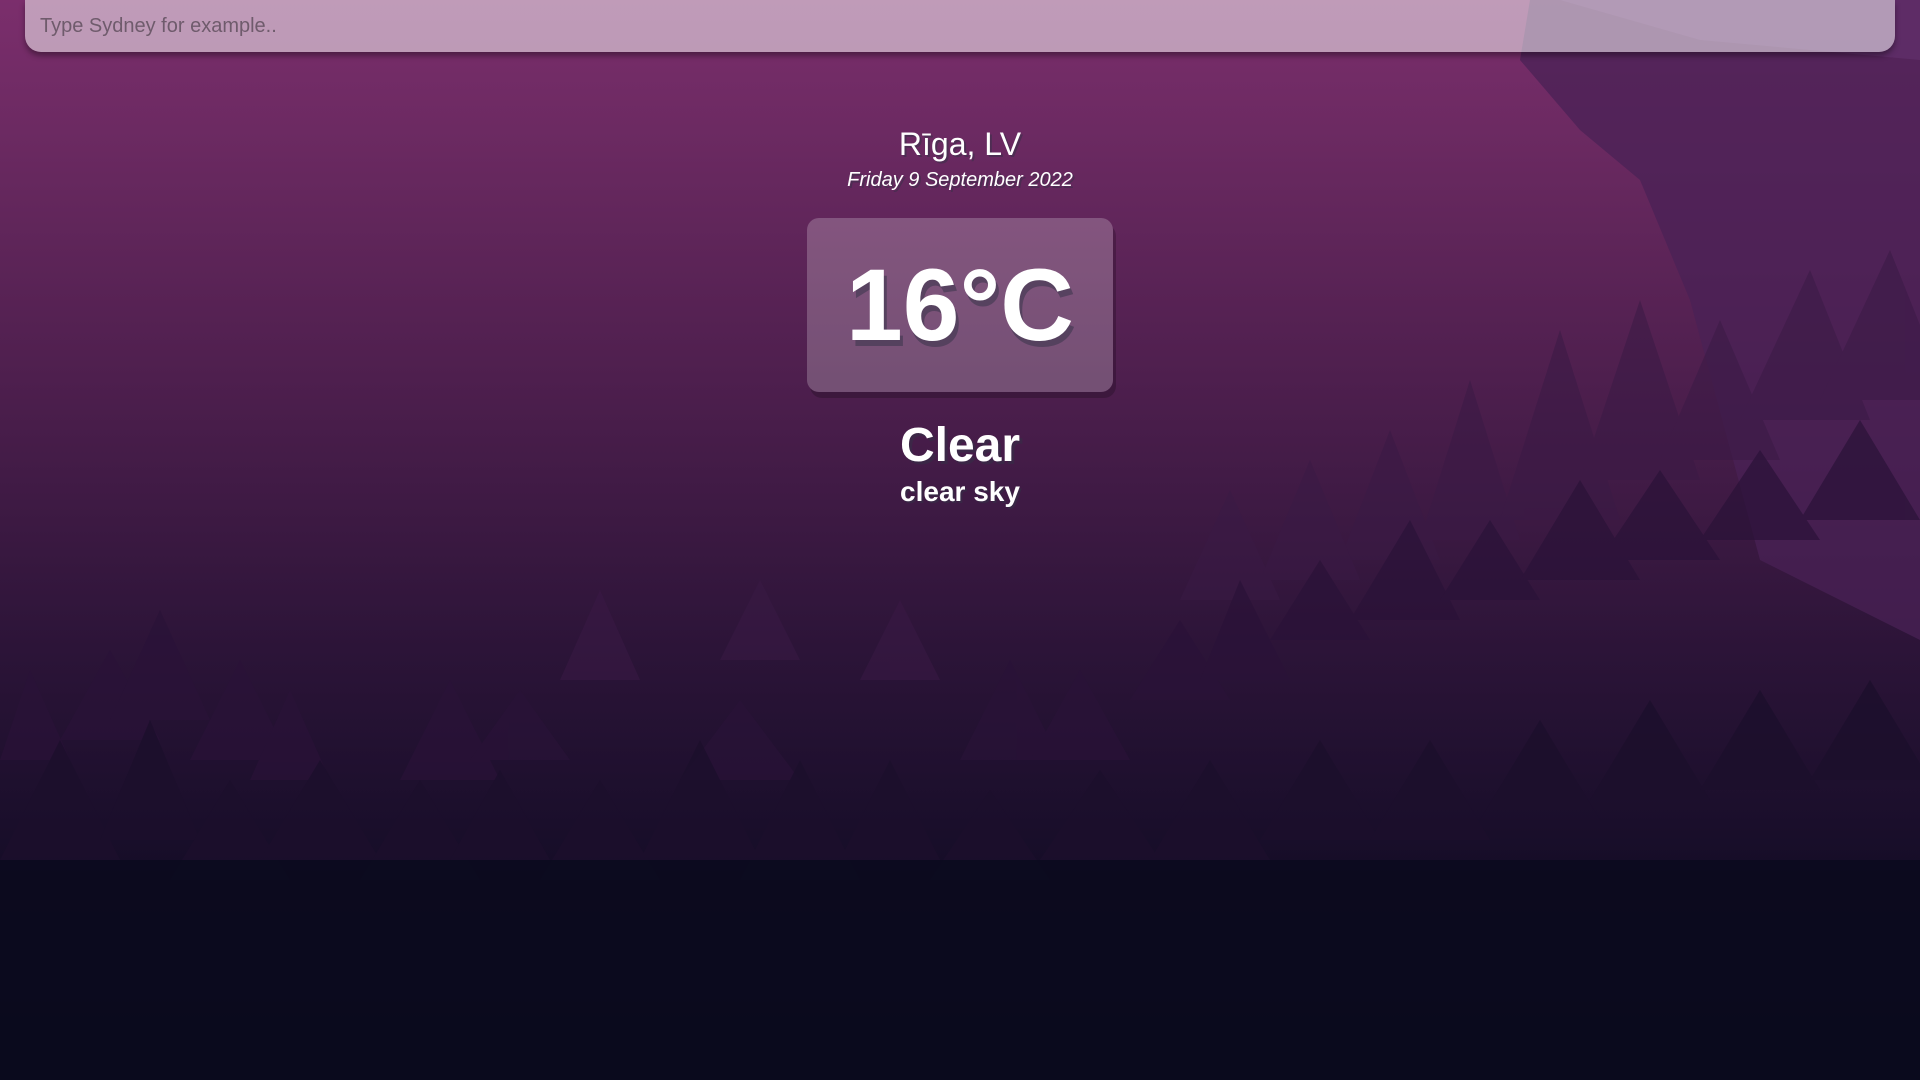 This screenshot has height=1080, width=1920. I want to click on search-bar, so click(960, 26).